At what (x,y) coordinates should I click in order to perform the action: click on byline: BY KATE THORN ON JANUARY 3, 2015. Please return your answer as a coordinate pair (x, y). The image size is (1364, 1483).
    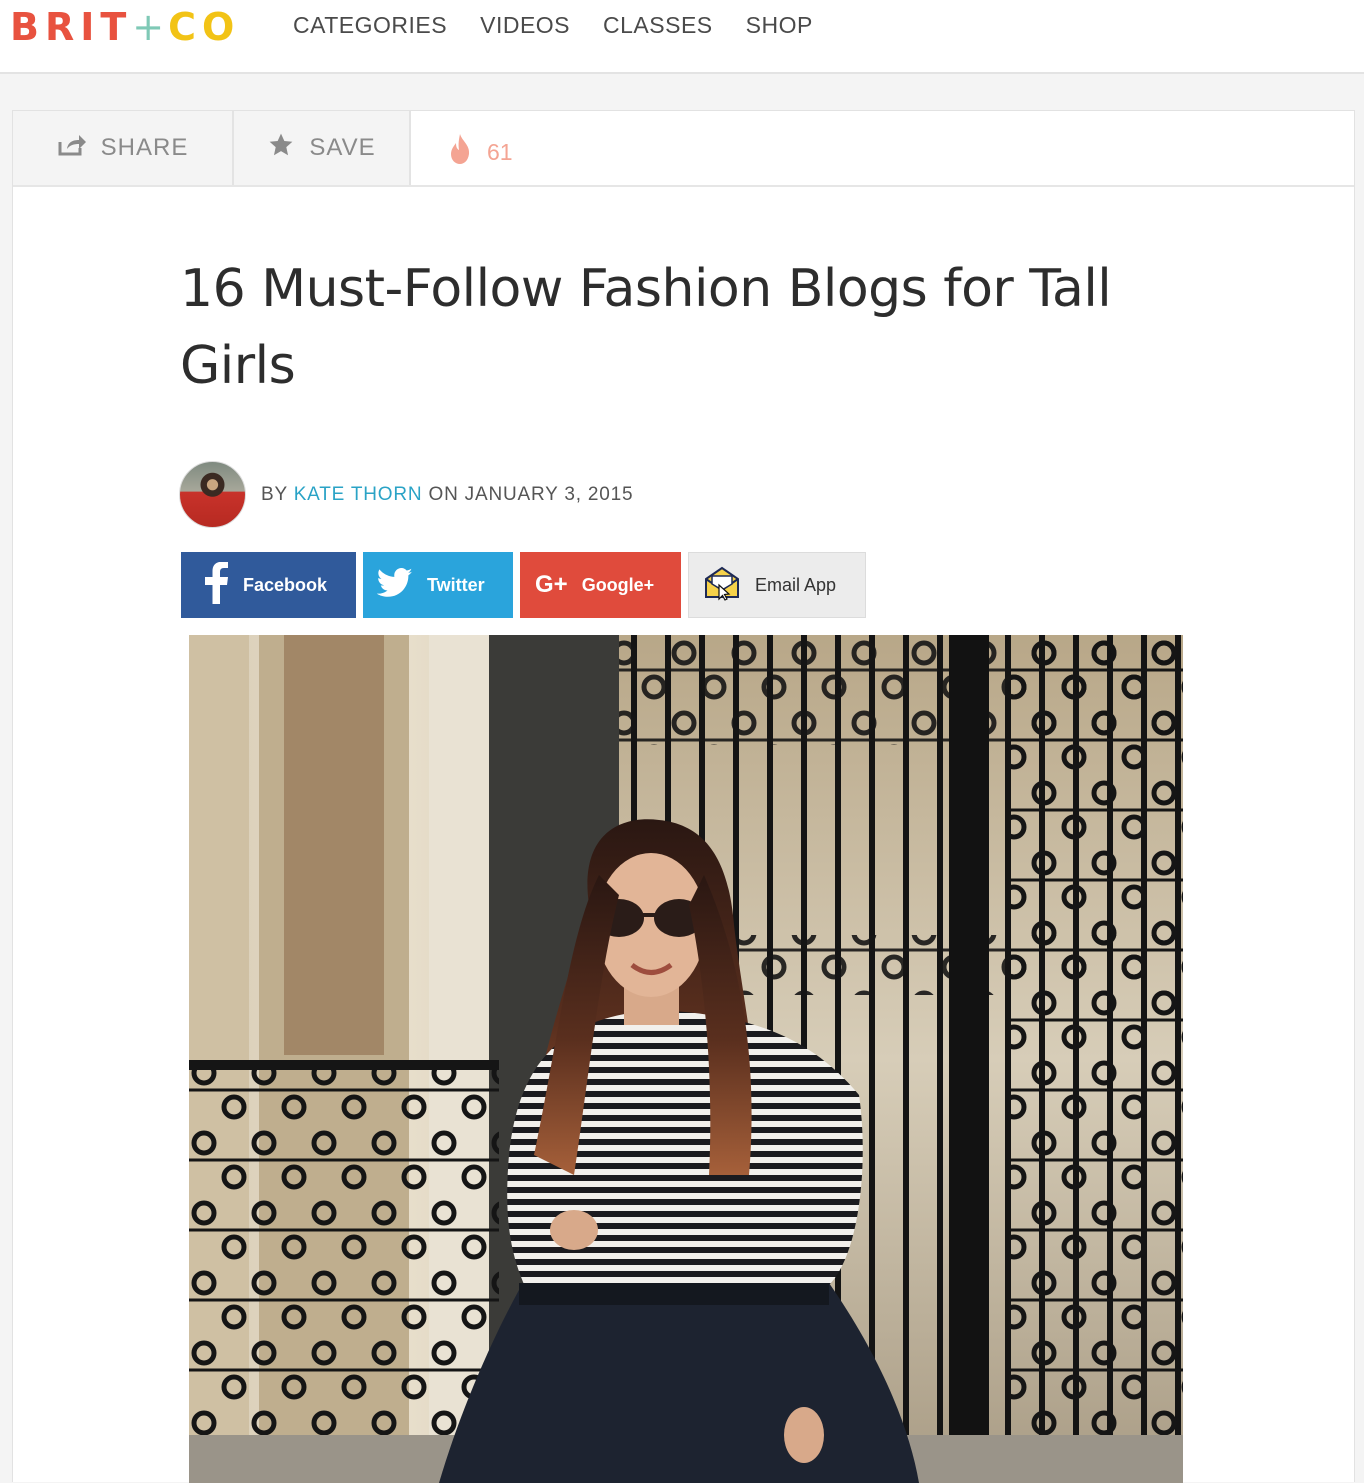
    Looking at the image, I should click on (406, 494).